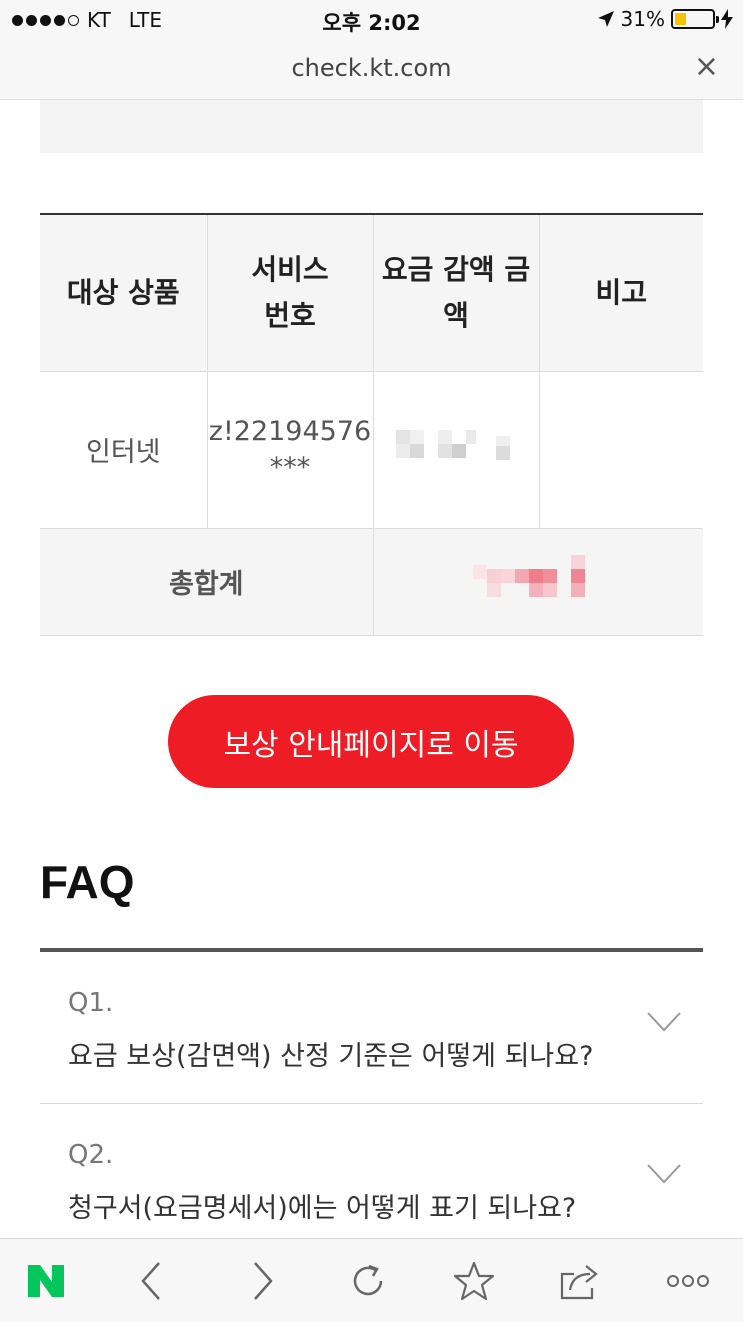  Describe the element at coordinates (642, 19) in the screenshot. I see `battery-percent: 31%` at that location.